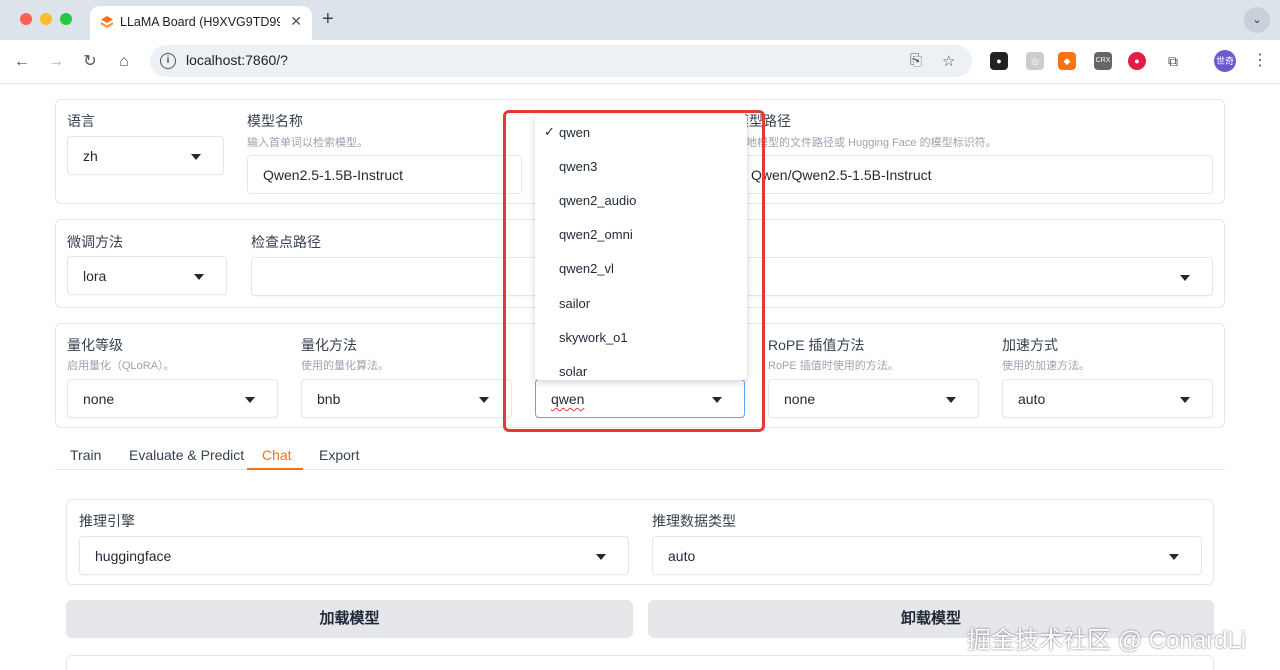 The width and height of the screenshot is (1280, 670). What do you see at coordinates (354, 555) in the screenshot?
I see `infer-backend-dropdown: huggingface` at bounding box center [354, 555].